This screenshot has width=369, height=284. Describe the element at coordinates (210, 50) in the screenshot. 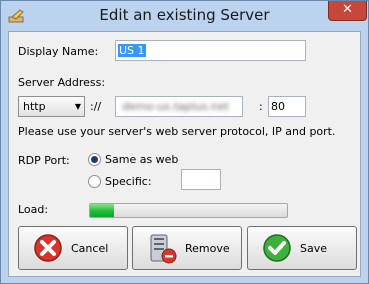

I see `display-name-input: US 1` at that location.